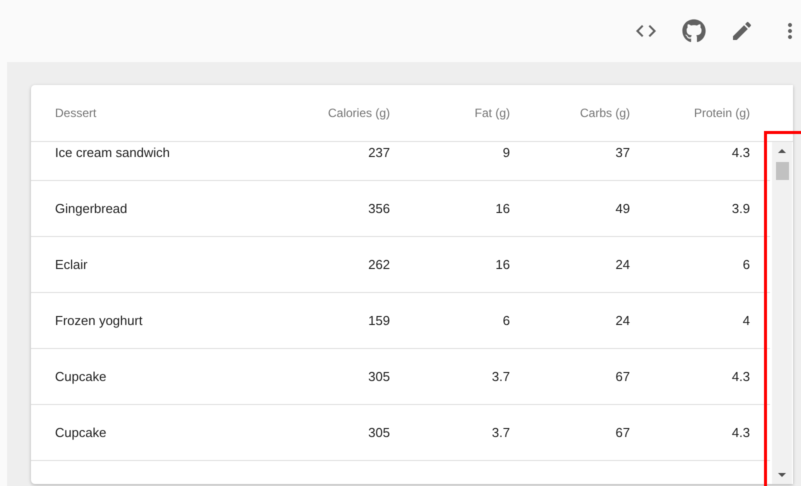 Image resolution: width=801 pixels, height=486 pixels. Describe the element at coordinates (113, 152) in the screenshot. I see `table-cell-text: Ice cream sandwich` at that location.